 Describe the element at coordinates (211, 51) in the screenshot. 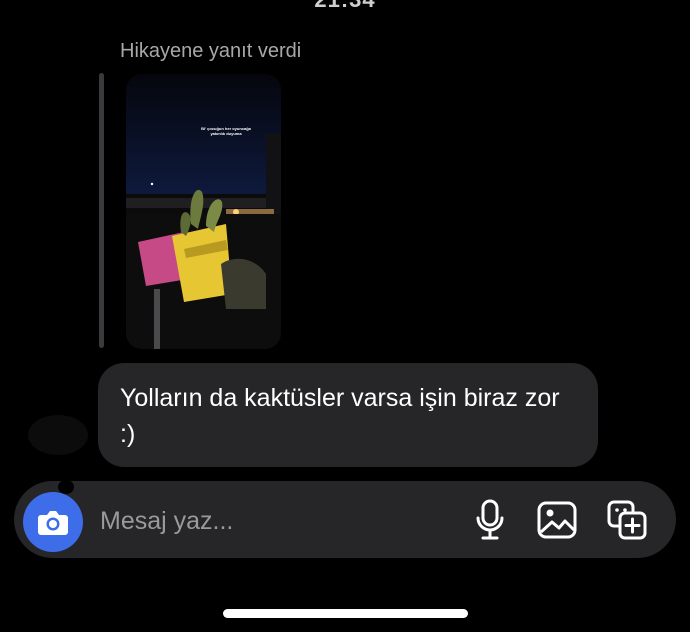

I see `story-reply-label: Hikayene yanıt verdi` at that location.